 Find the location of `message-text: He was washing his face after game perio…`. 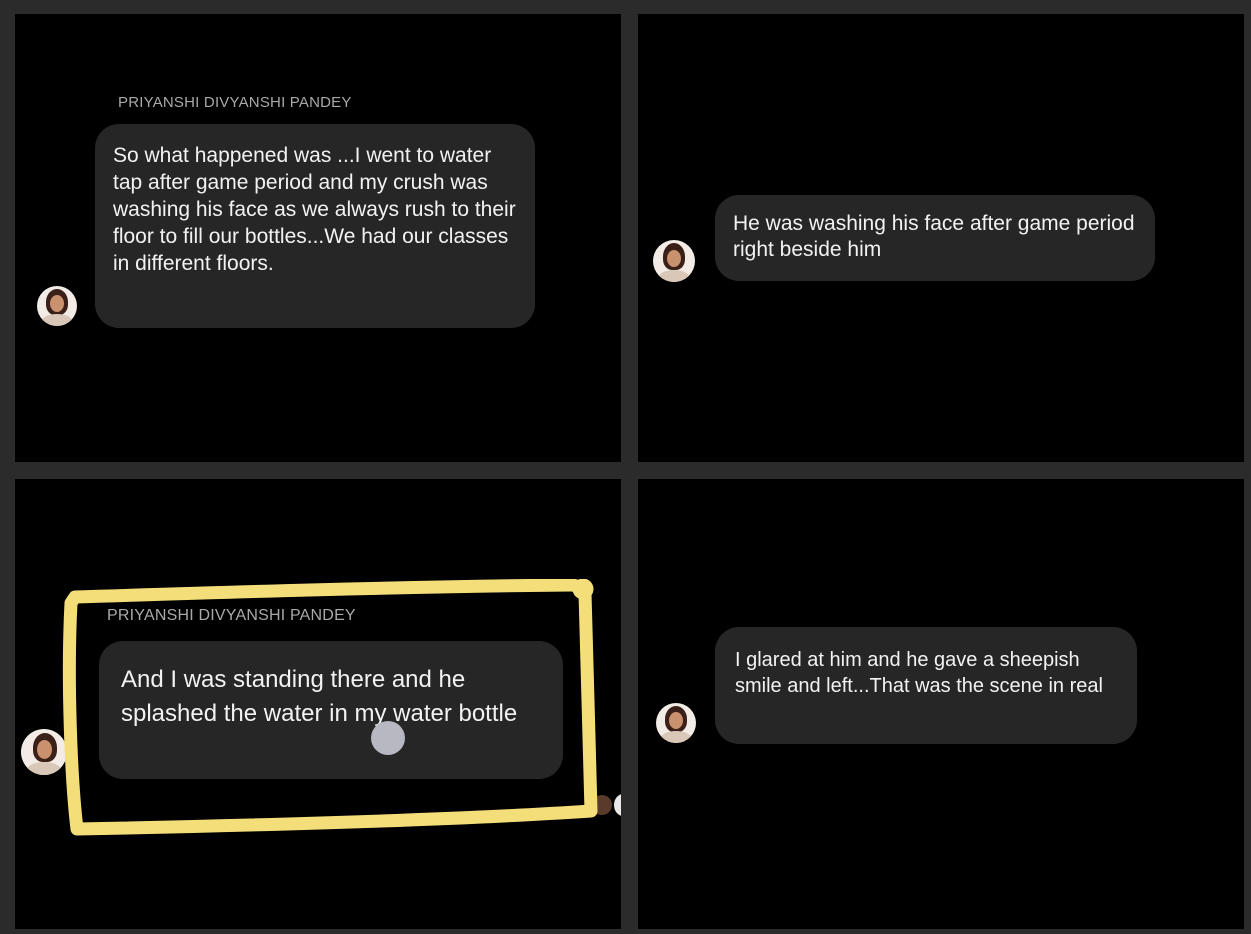

message-text: He was washing his face after game perio… is located at coordinates (934, 236).